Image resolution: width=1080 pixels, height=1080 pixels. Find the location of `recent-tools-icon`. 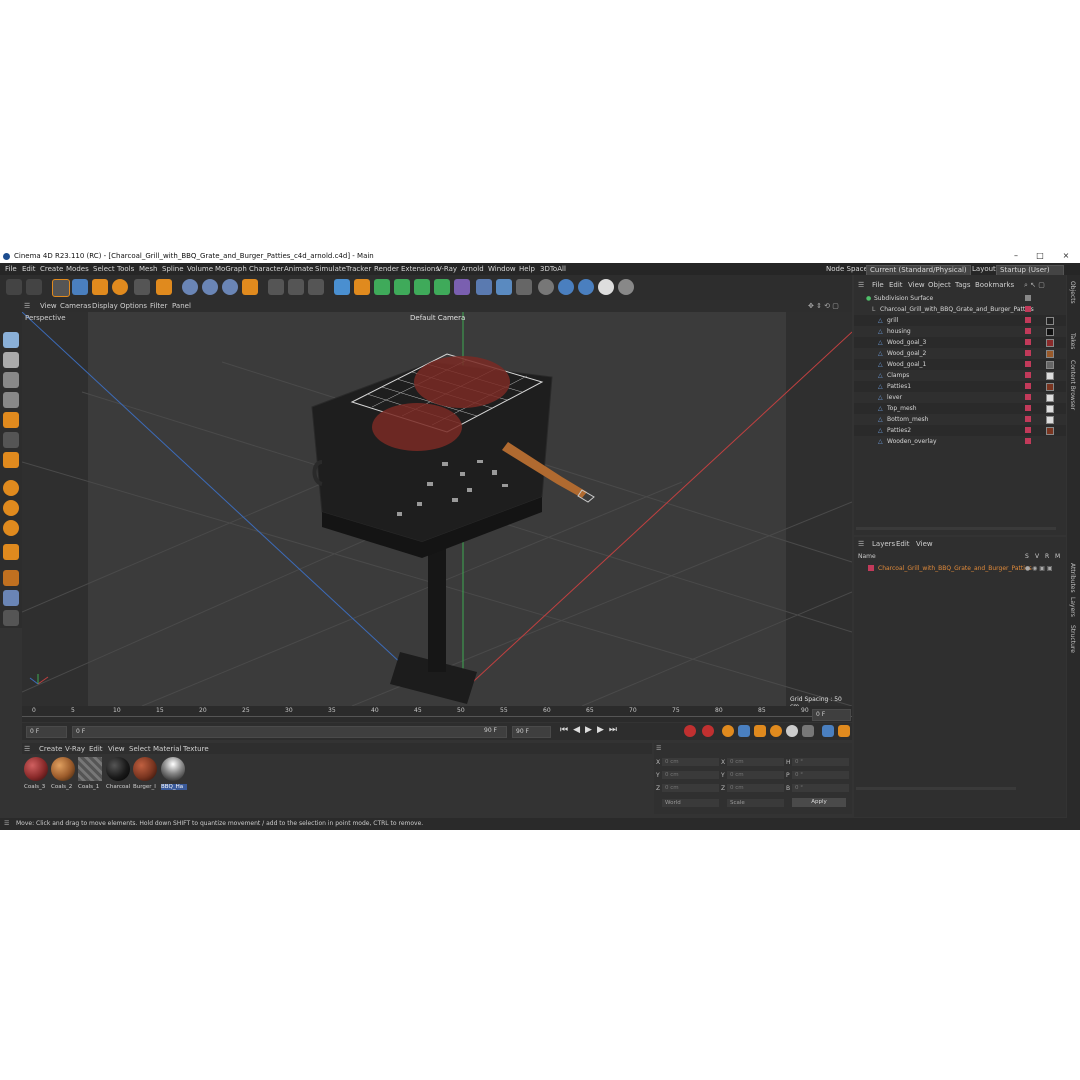

recent-tools-icon is located at coordinates (142, 287).